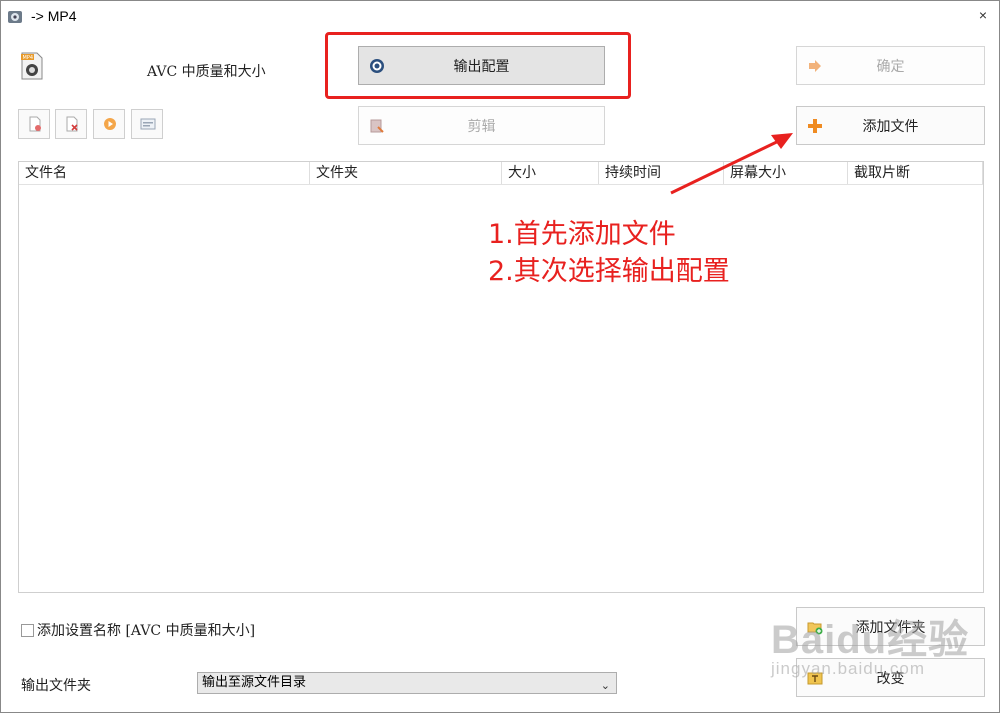  Describe the element at coordinates (609, 271) in the screenshot. I see `annotation-line-2: 2.其次选择输出配置` at that location.